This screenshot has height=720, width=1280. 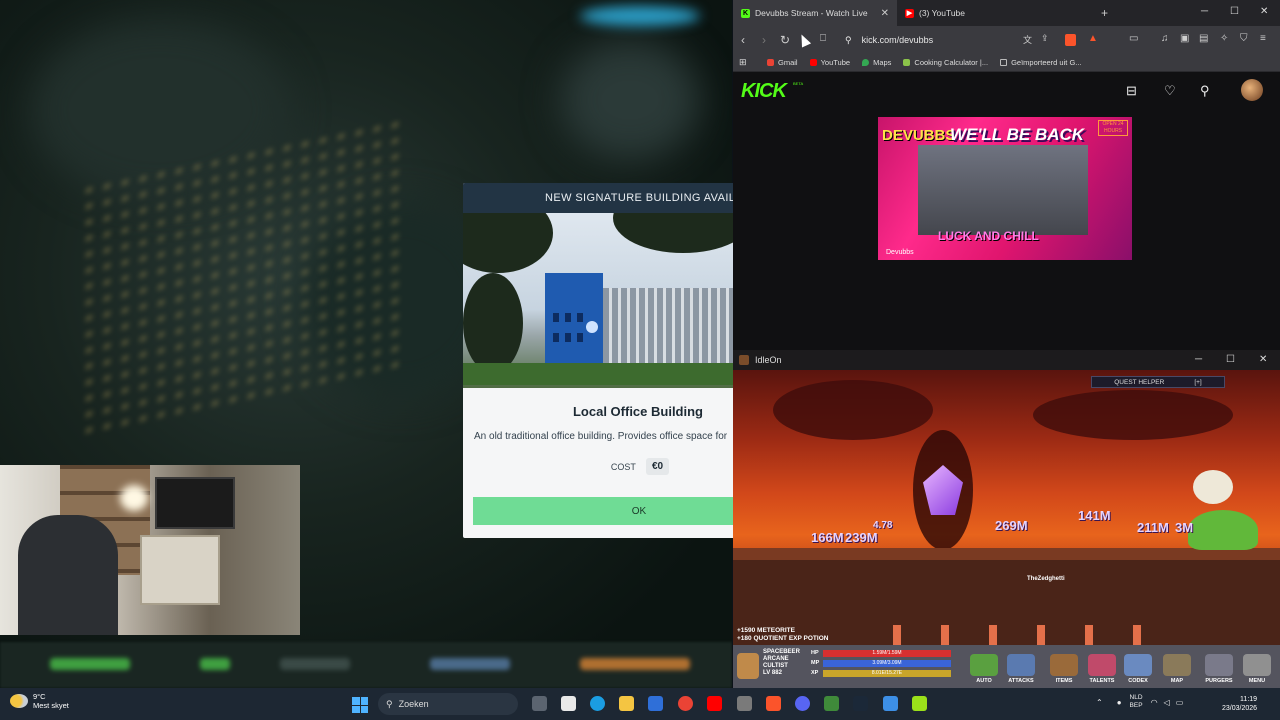 What do you see at coordinates (988, 236) in the screenshot?
I see `stream-subtitle: LUCK AND CHILL` at bounding box center [988, 236].